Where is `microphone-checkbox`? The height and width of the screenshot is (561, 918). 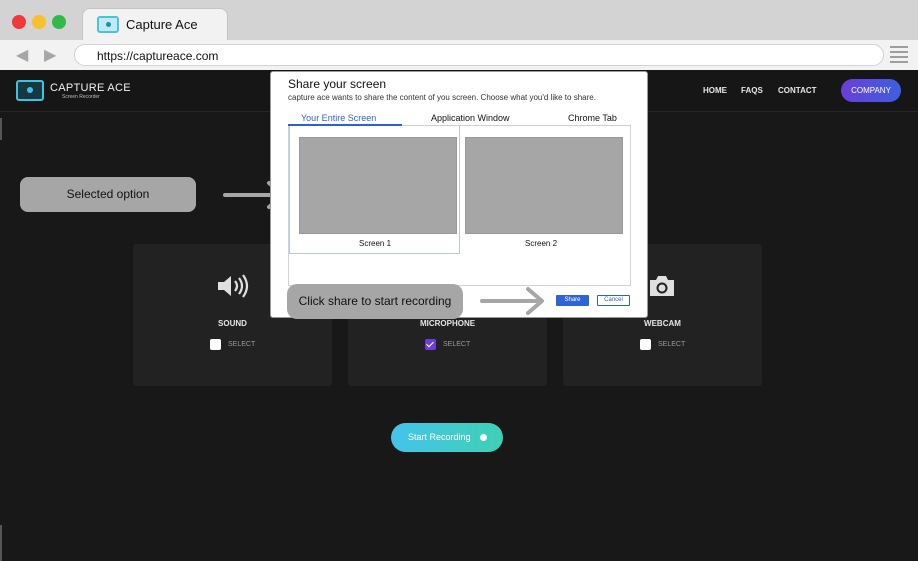
microphone-checkbox is located at coordinates (430, 344).